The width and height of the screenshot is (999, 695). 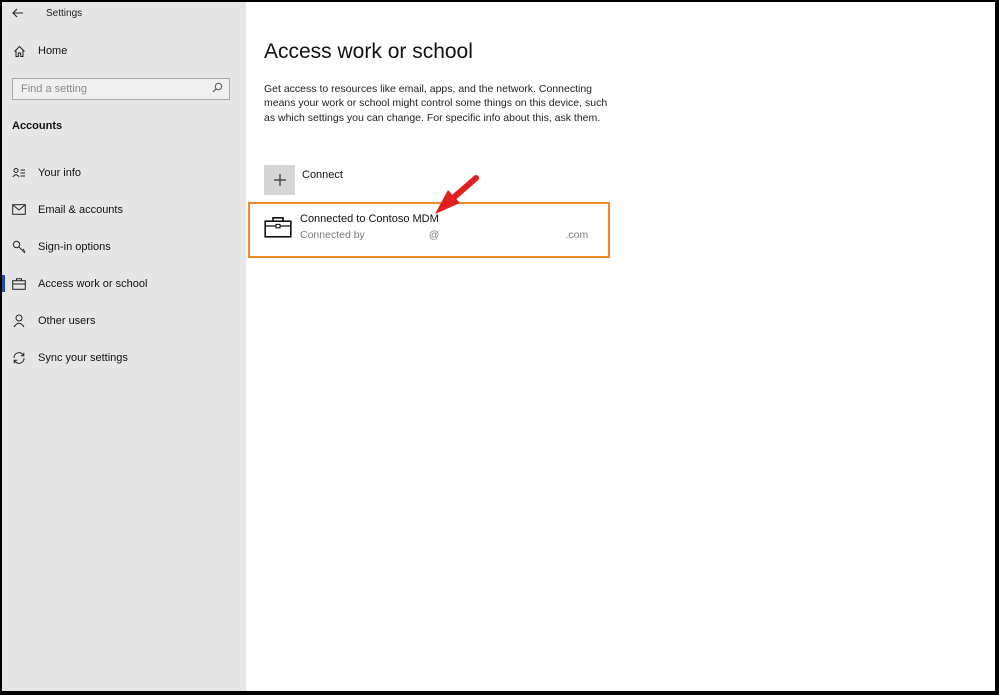 I want to click on home-nav: Home, so click(x=39, y=51).